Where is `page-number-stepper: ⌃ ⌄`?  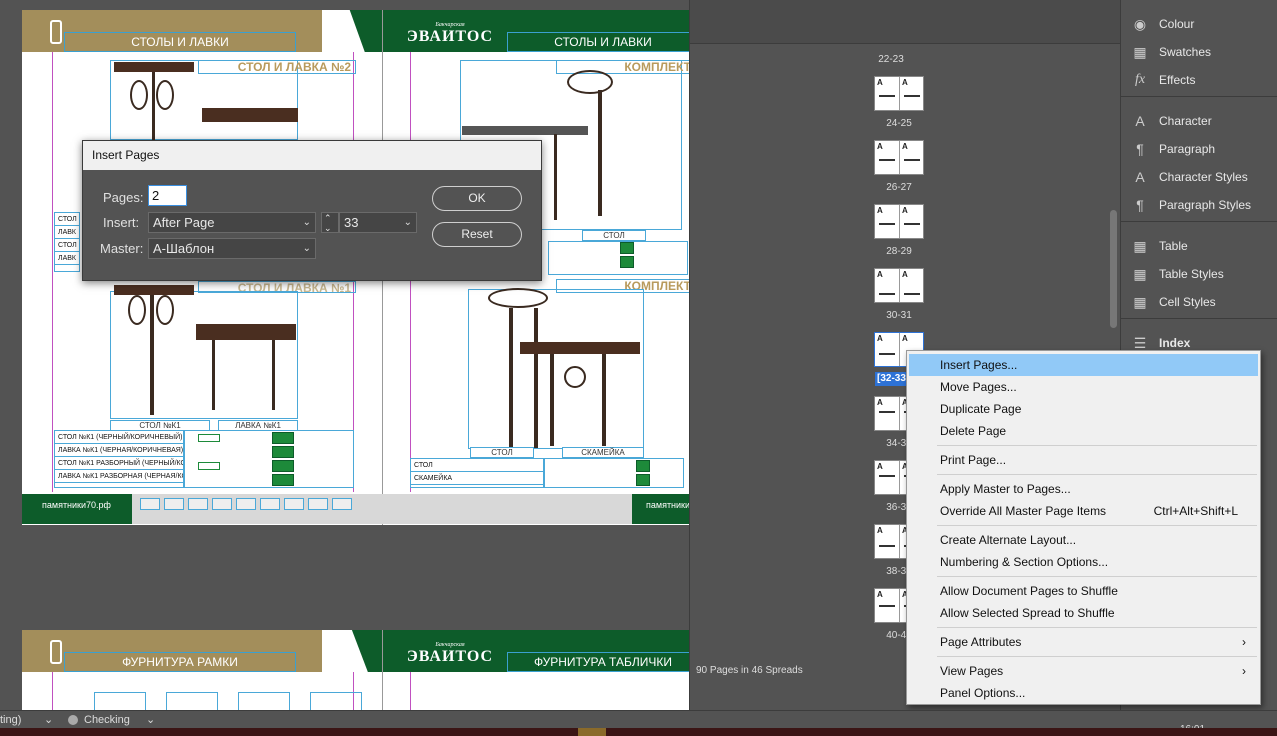 page-number-stepper: ⌃ ⌄ is located at coordinates (330, 222).